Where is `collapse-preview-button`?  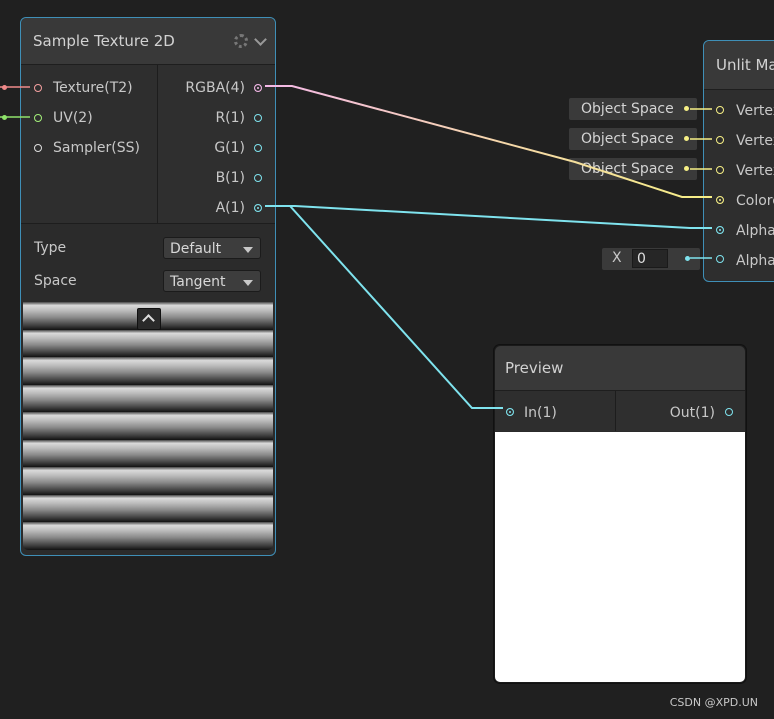
collapse-preview-button is located at coordinates (149, 319).